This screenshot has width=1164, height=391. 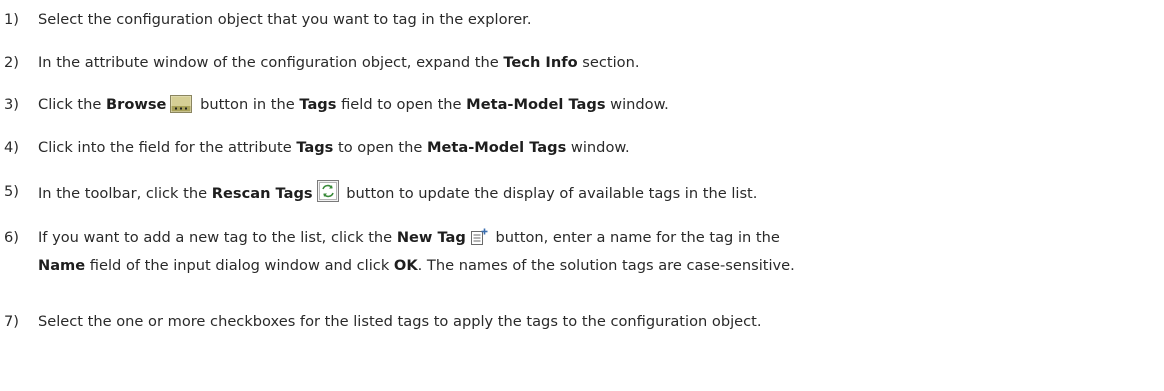 What do you see at coordinates (262, 193) in the screenshot?
I see `term-rescan-tags: Rescan Tags` at bounding box center [262, 193].